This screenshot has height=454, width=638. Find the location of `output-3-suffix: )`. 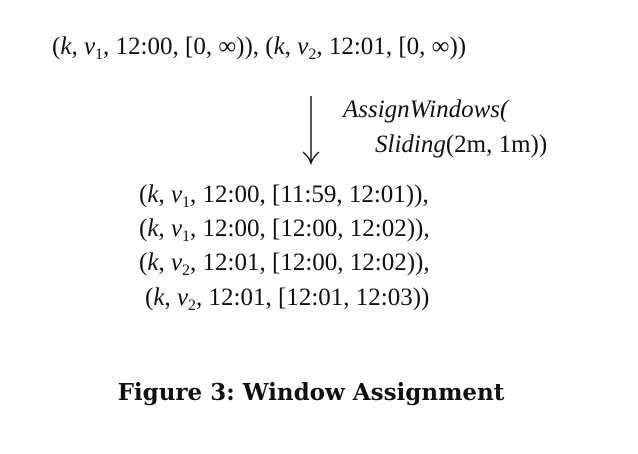

output-3-suffix: ) is located at coordinates (425, 297).